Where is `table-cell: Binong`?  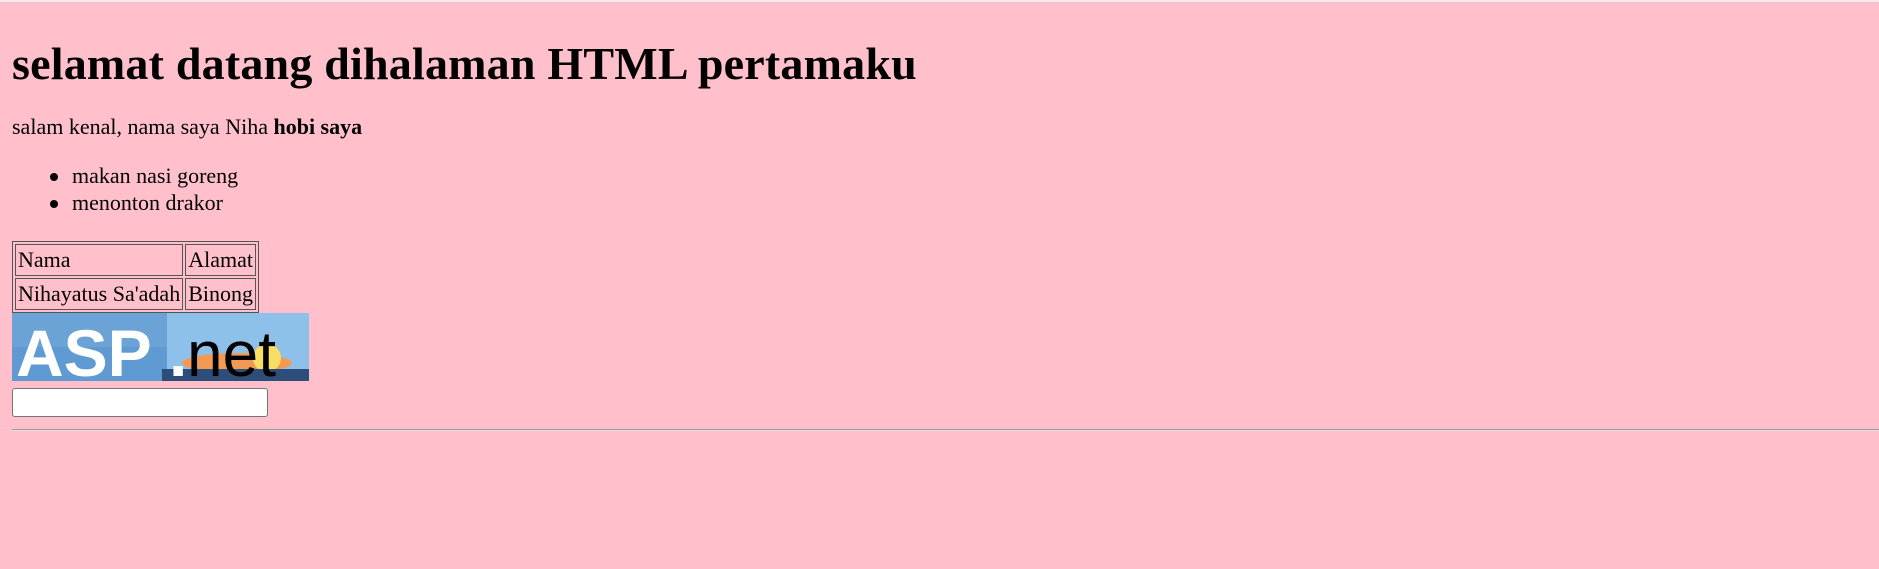
table-cell: Binong is located at coordinates (220, 294).